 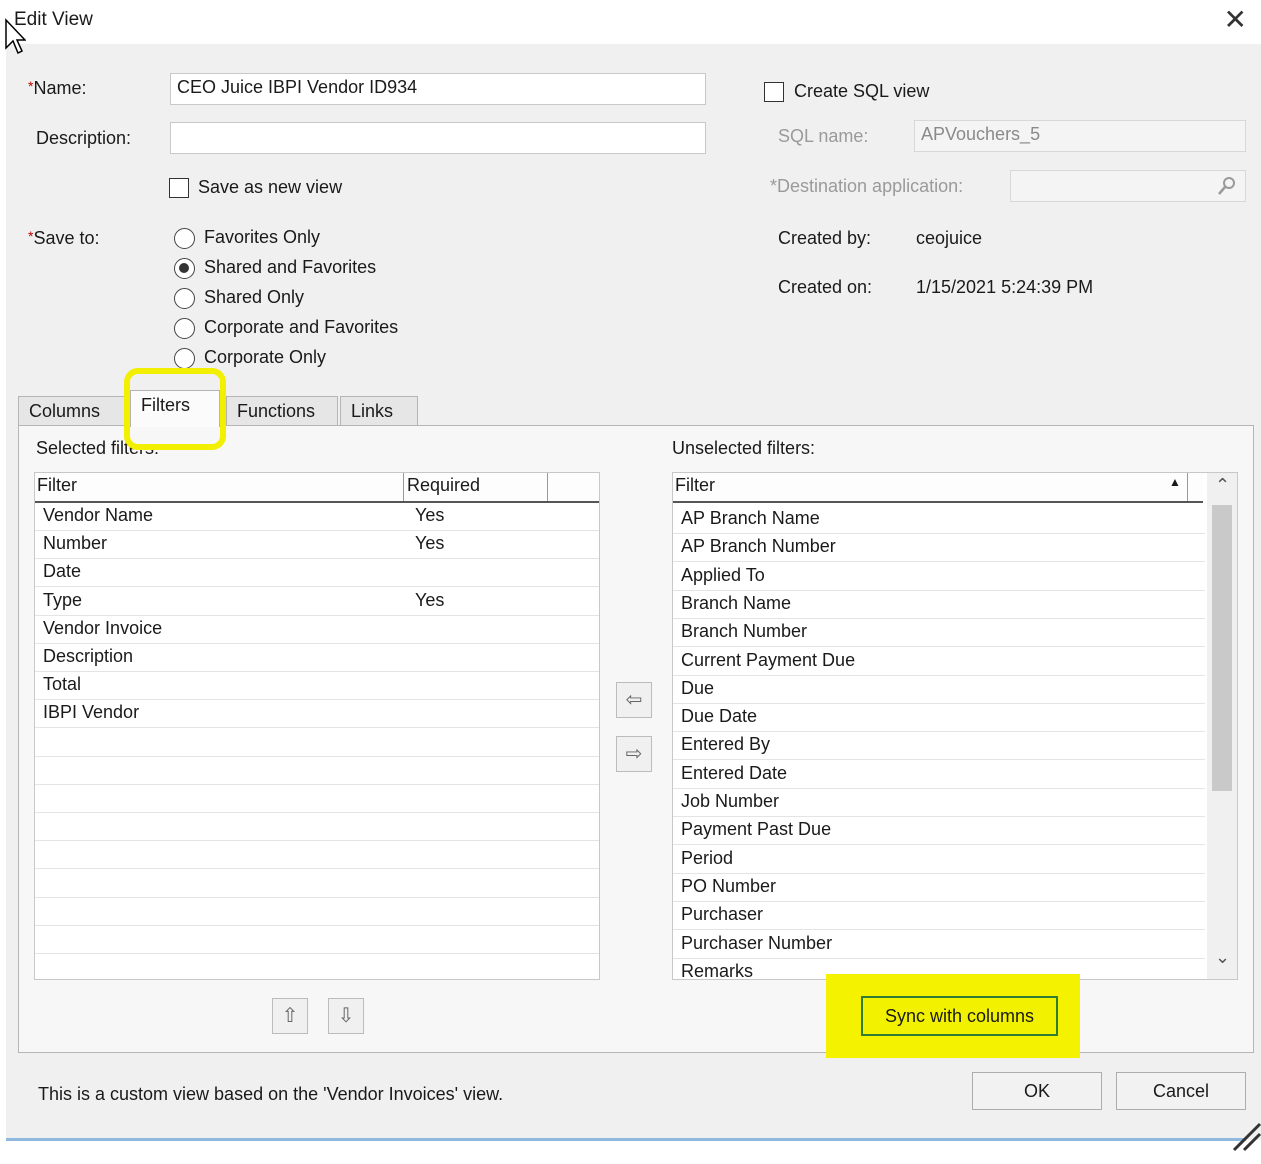 I want to click on radio-label-corporate-only: Corporate Only, so click(x=265, y=357).